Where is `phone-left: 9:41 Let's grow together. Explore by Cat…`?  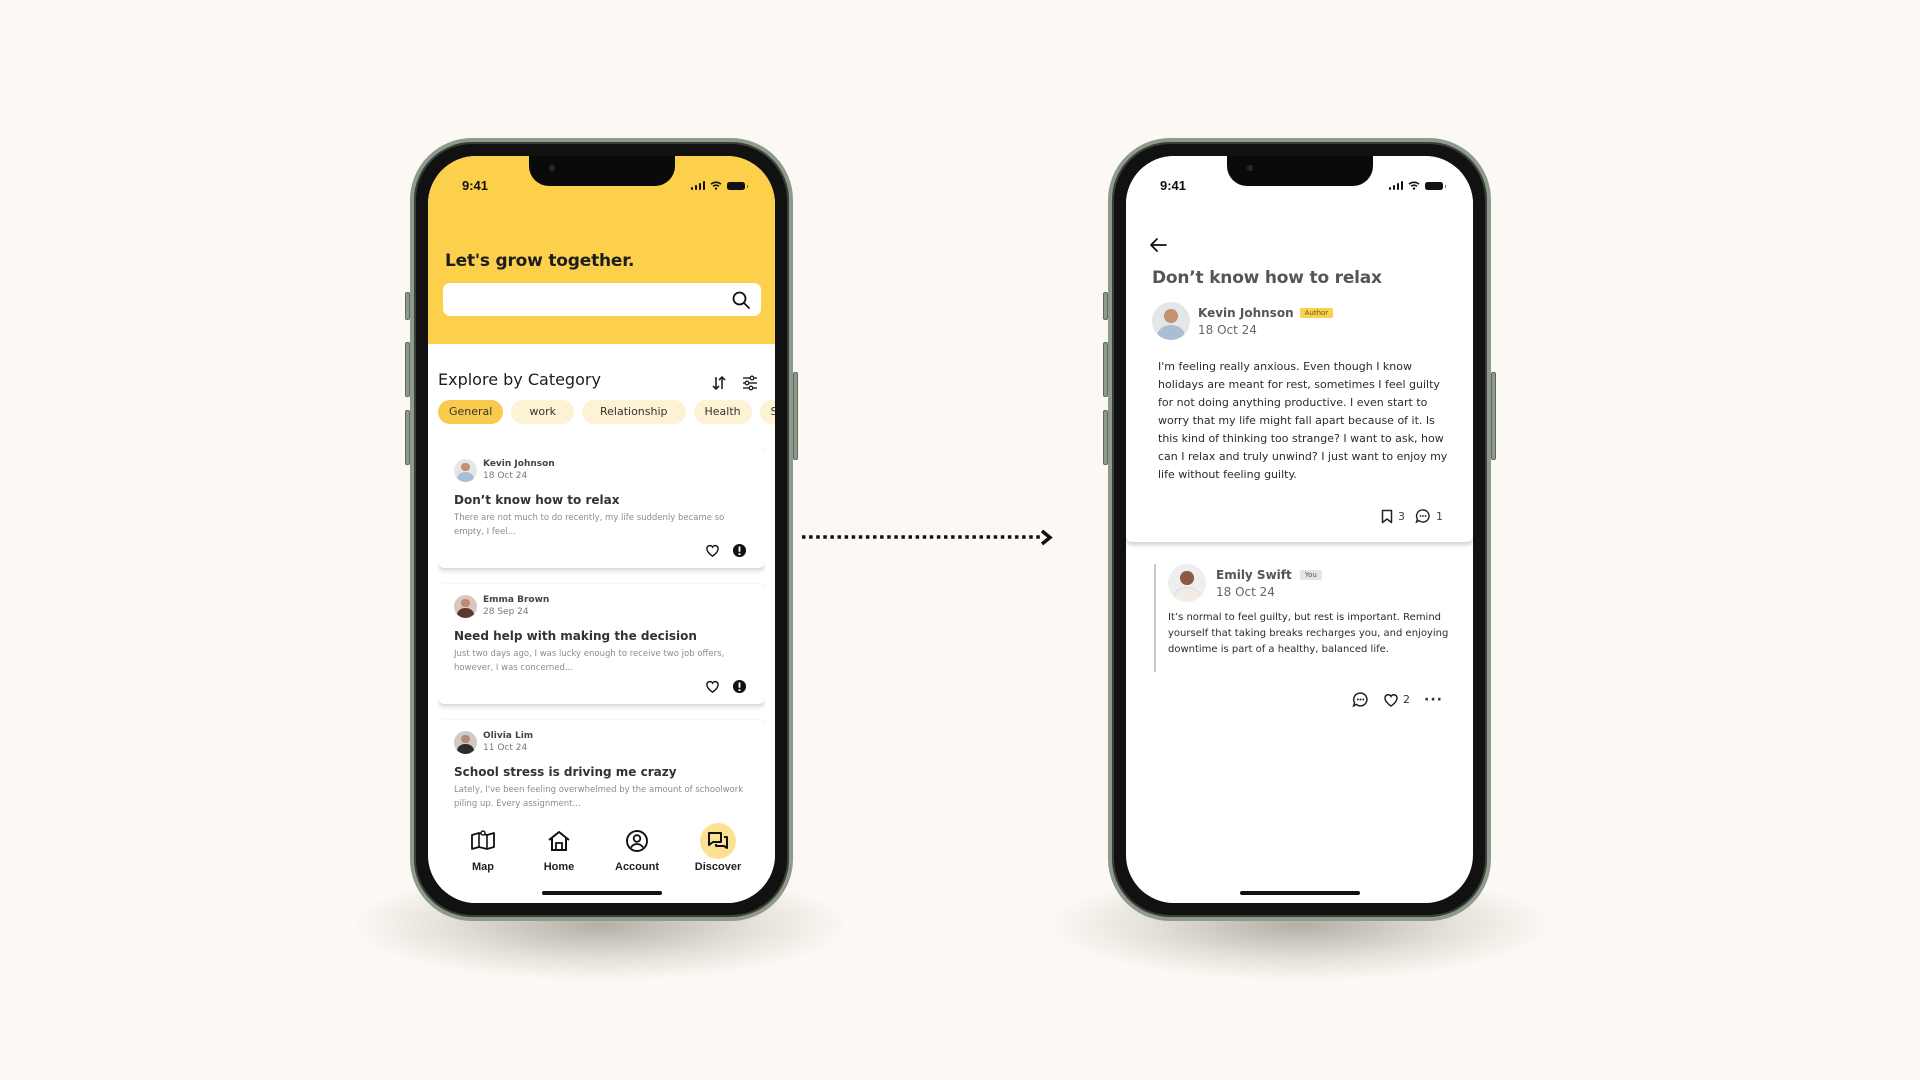 phone-left: 9:41 Let's grow together. Explore by Cat… is located at coordinates (601, 529).